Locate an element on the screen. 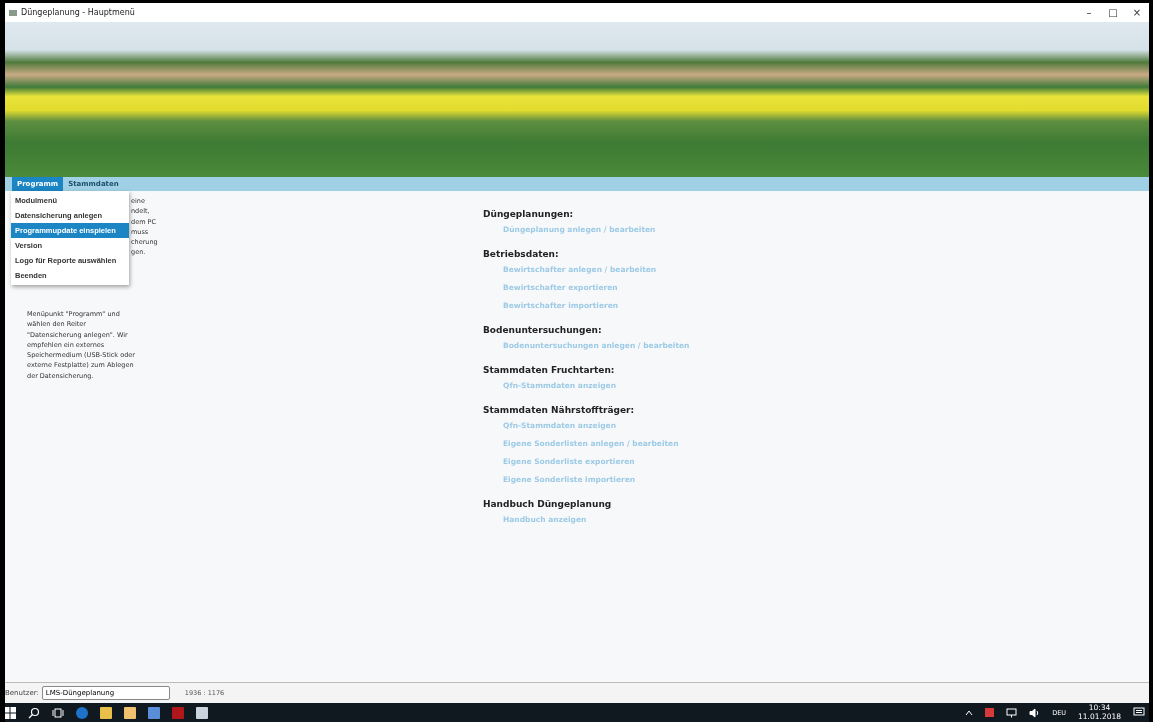  windows-start-icon is located at coordinates (10, 712).